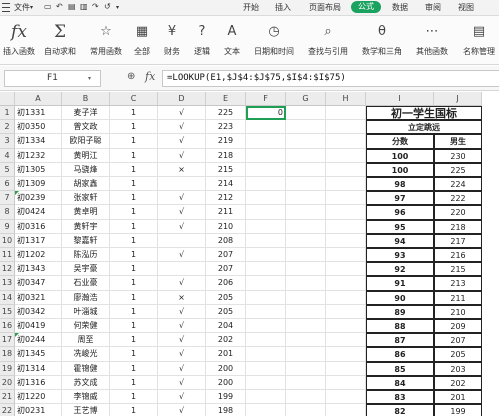 The width and height of the screenshot is (499, 416). What do you see at coordinates (38, 155) in the screenshot?
I see `cell-a: 初1232` at bounding box center [38, 155].